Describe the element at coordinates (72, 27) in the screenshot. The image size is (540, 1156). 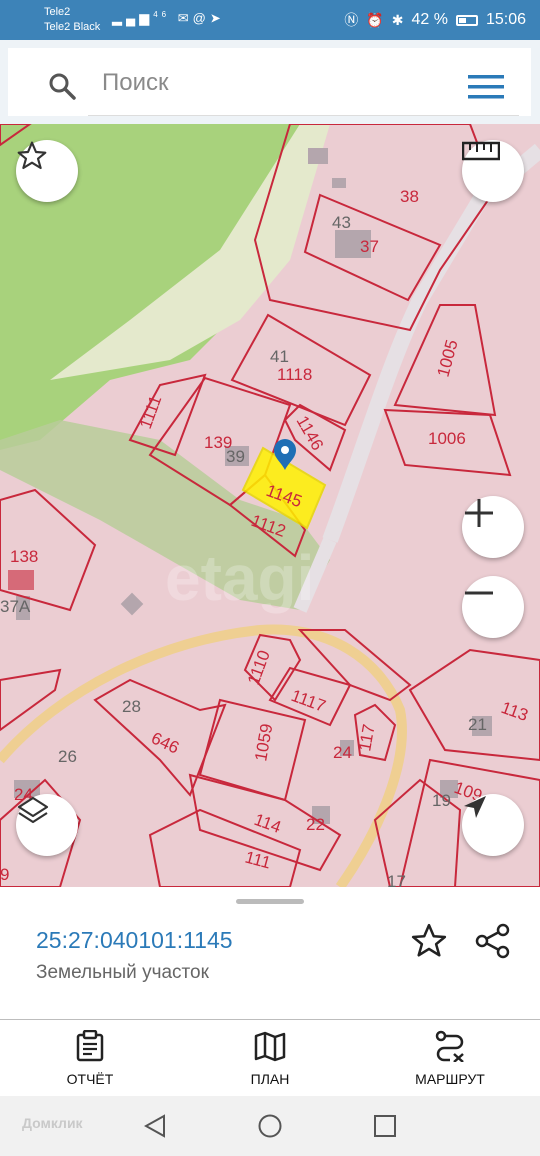
I see `carrier-2: Tele2 Black` at that location.